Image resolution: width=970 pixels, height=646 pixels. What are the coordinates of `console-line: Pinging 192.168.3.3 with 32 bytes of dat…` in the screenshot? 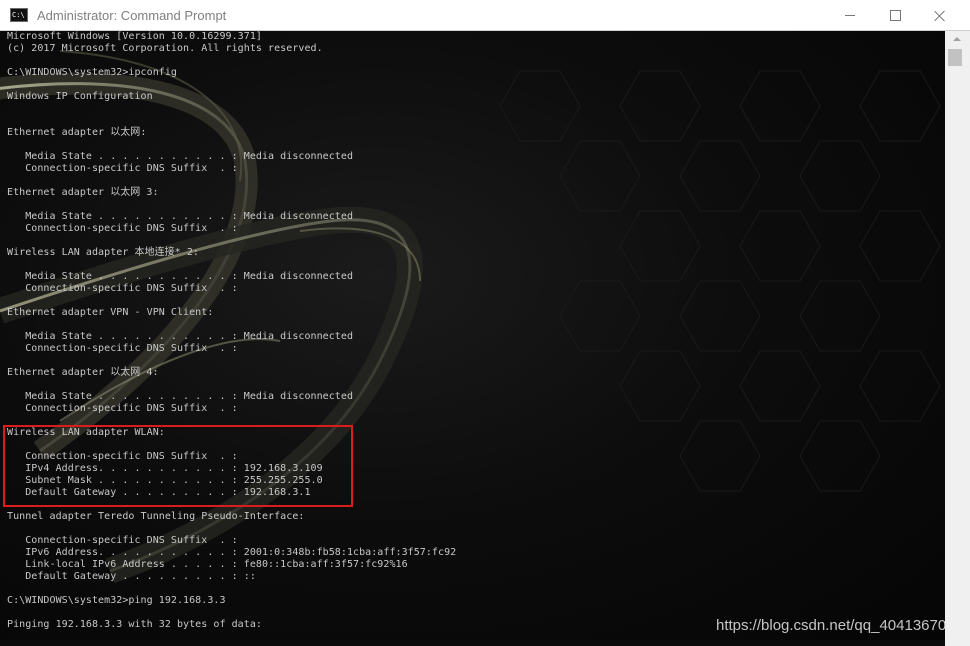 It's located at (134, 624).